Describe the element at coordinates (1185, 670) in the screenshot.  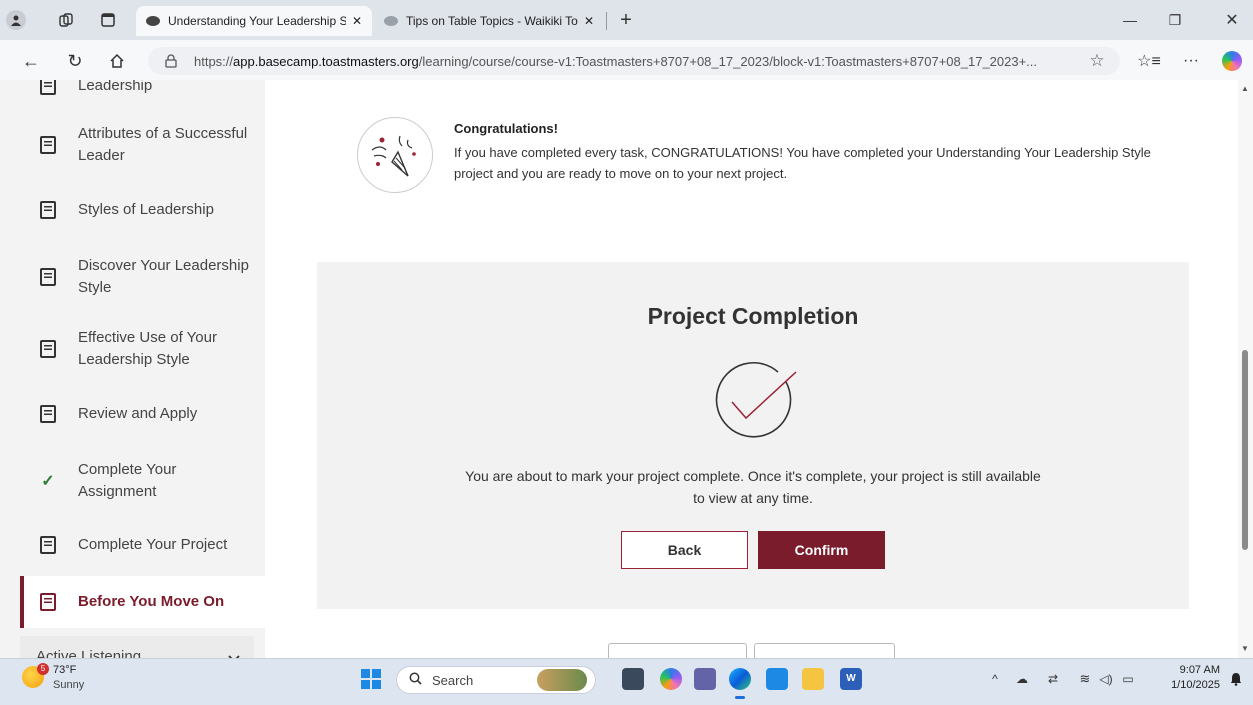
I see `clock-time: 9:07 AM` at that location.